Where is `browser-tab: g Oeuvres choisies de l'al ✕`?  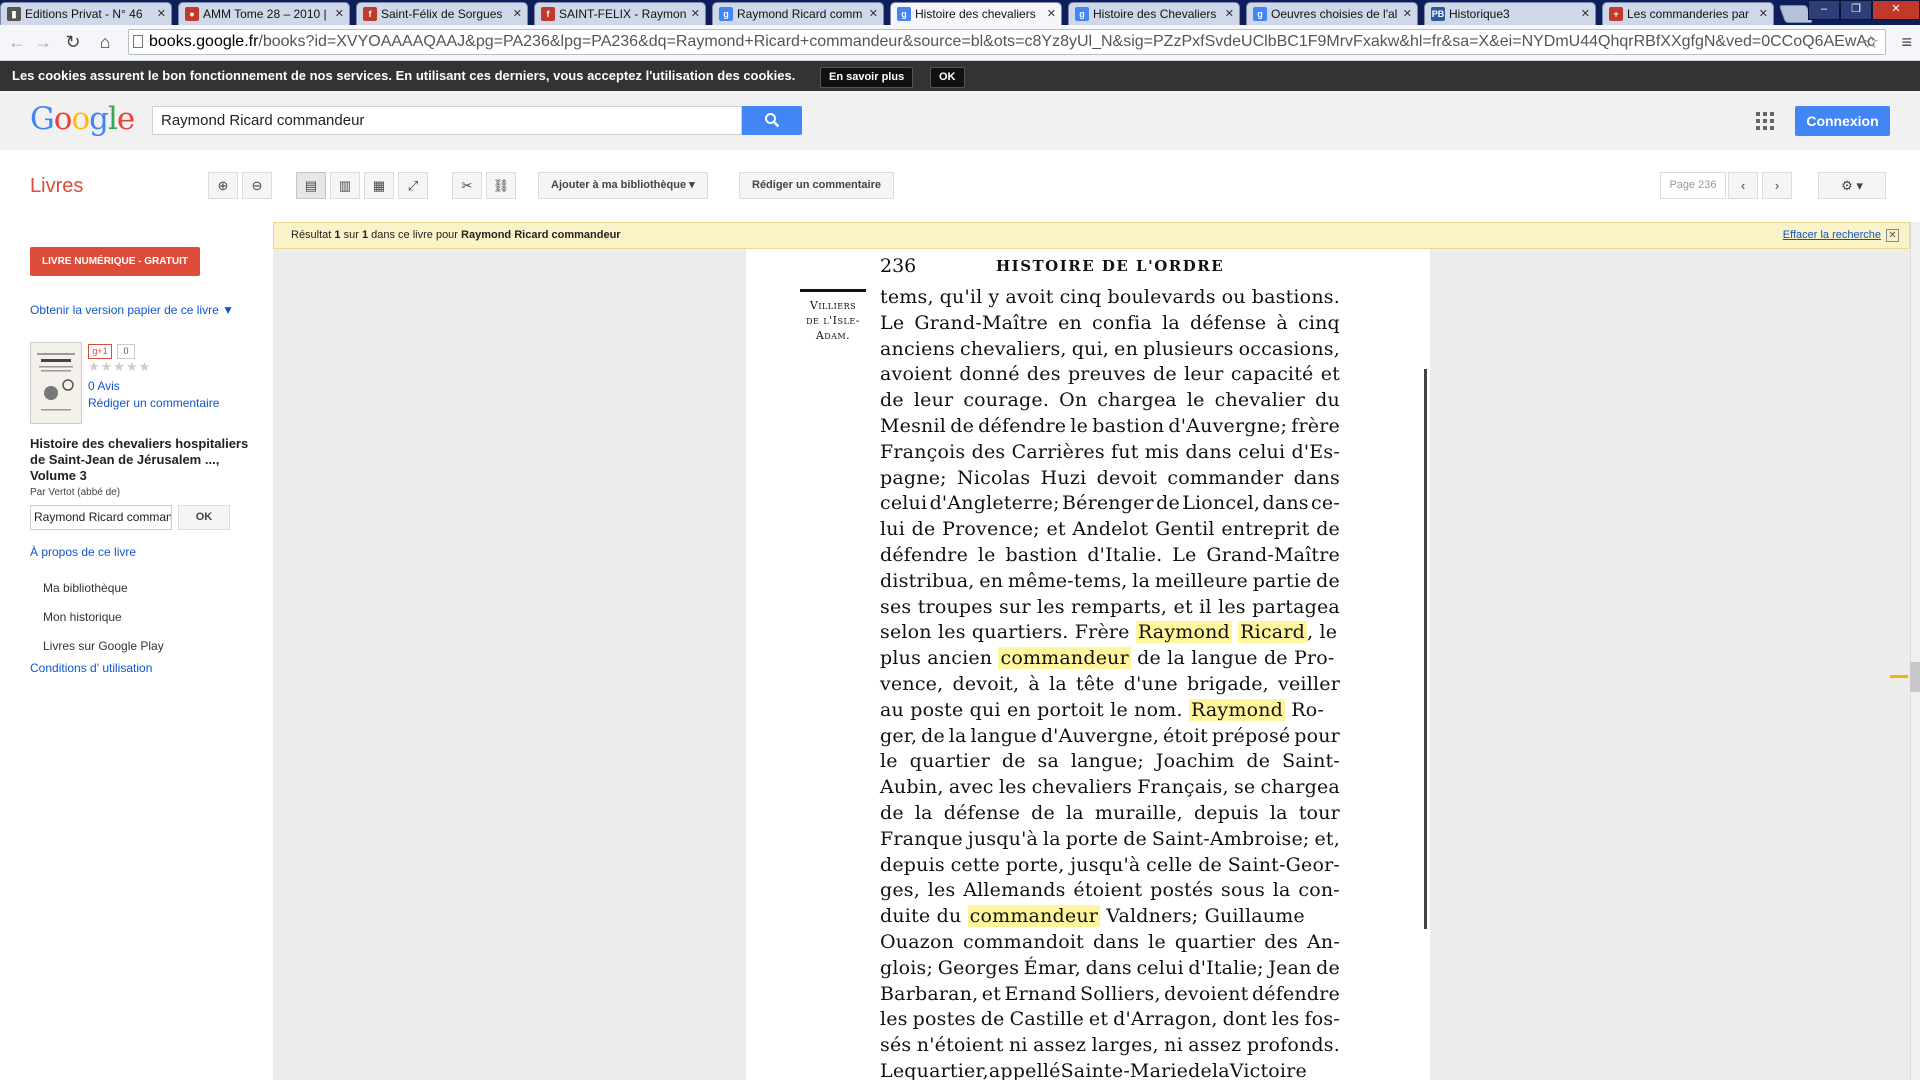 browser-tab: g Oeuvres choisies de l'al ✕ is located at coordinates (1332, 13).